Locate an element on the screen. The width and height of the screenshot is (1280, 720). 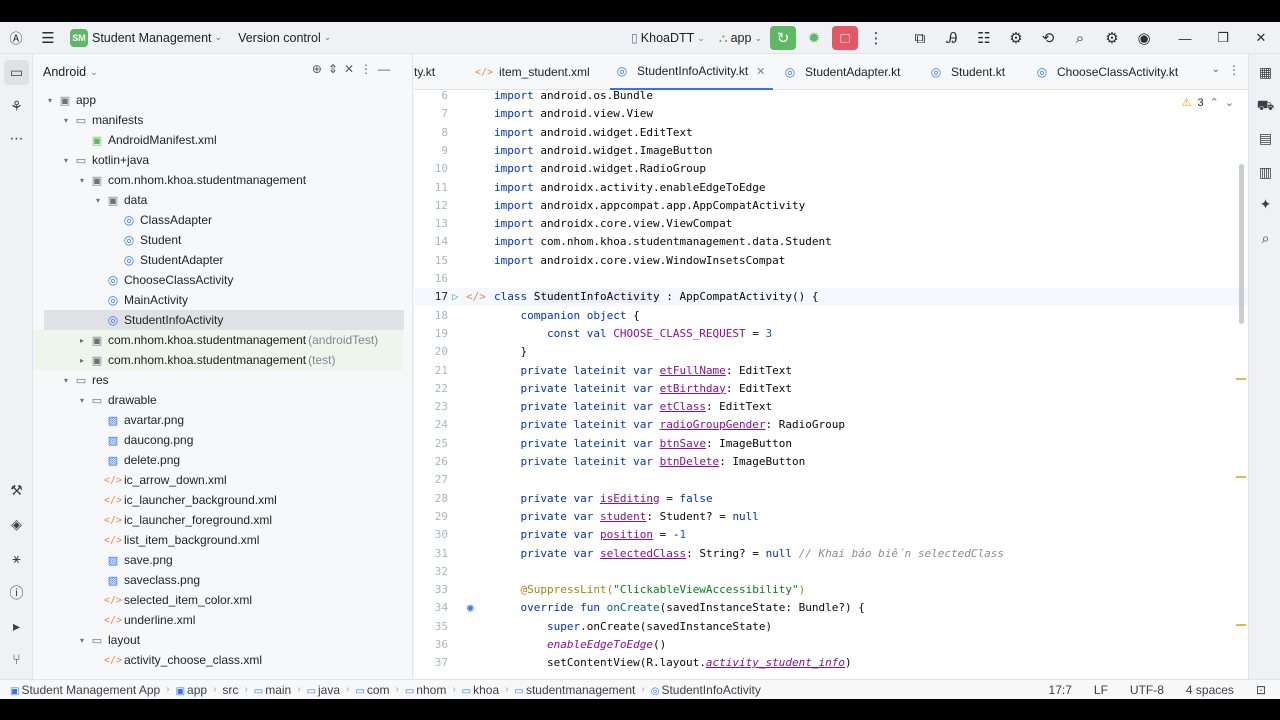
breadcrumb-item: ▭ java is located at coordinates (323, 690).